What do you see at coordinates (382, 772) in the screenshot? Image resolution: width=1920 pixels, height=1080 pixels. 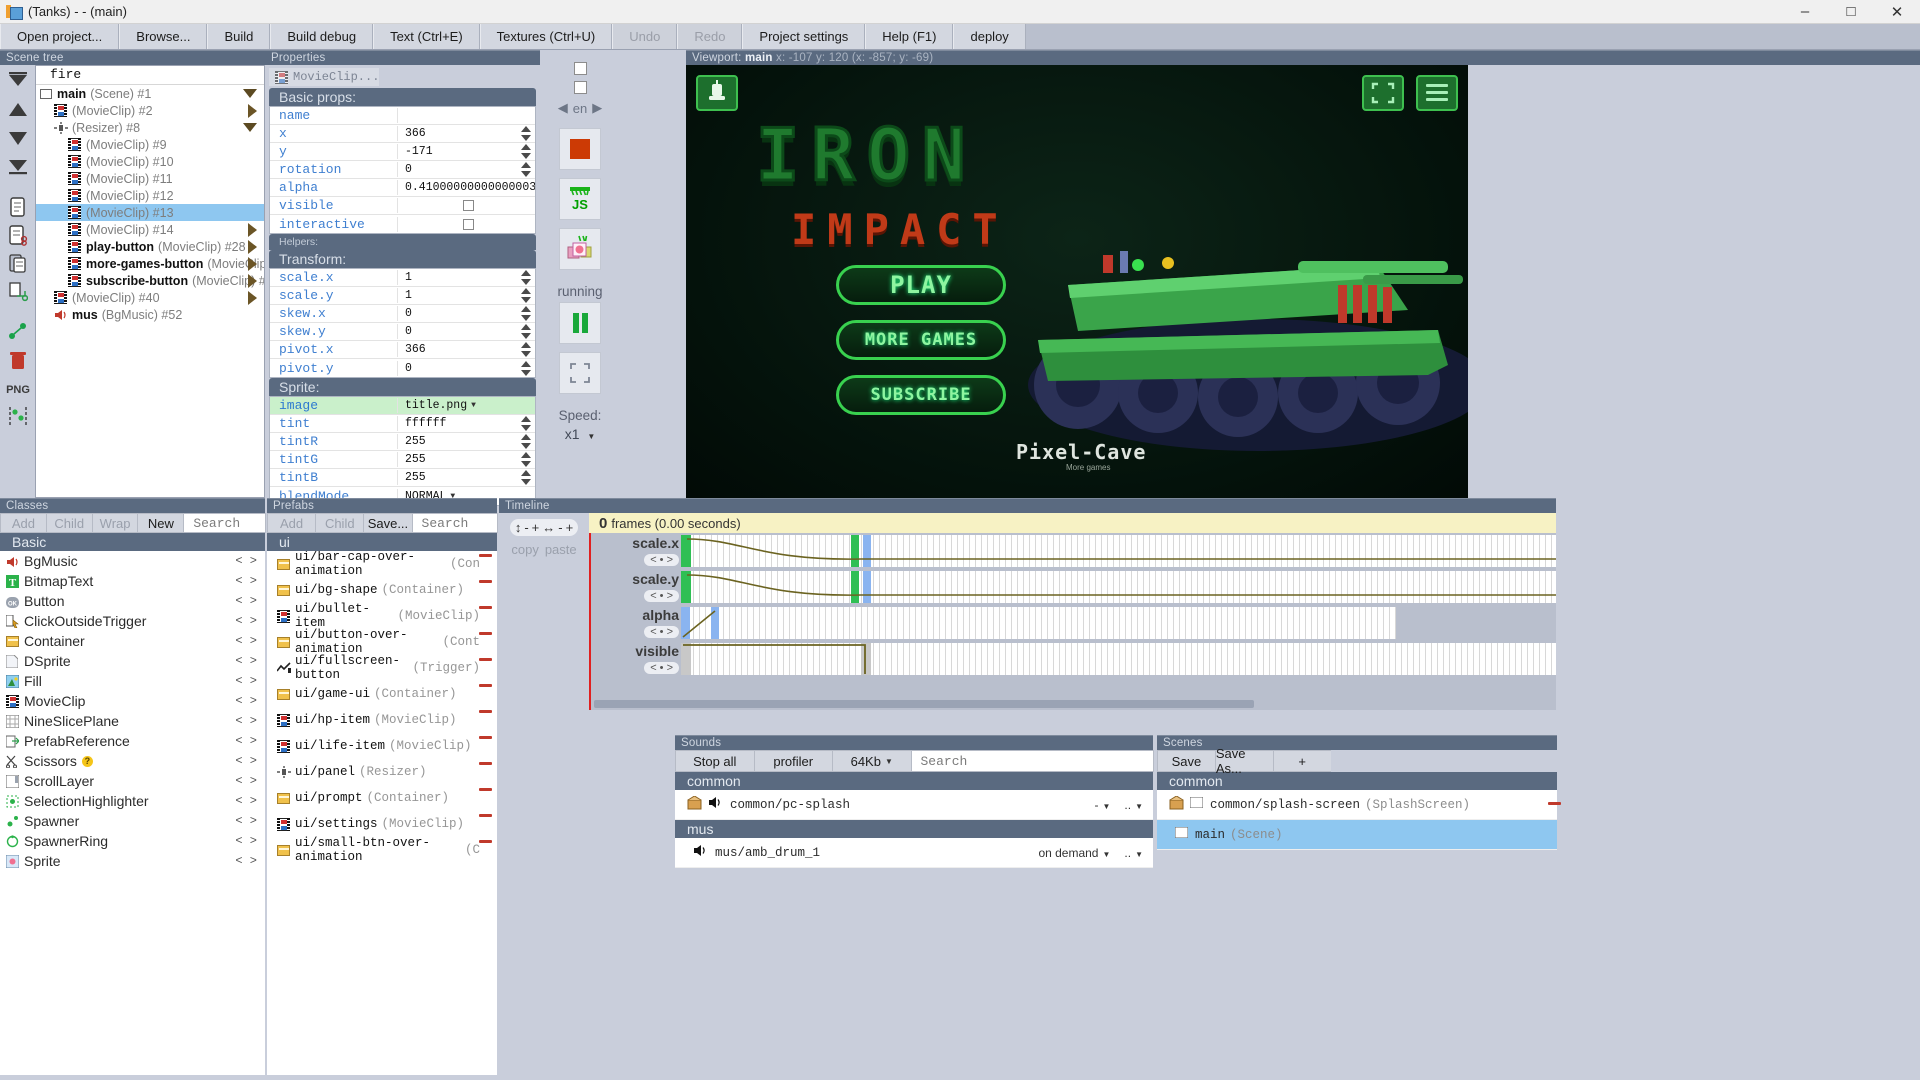 I see `prefab-list-item: ui/panel (Resizer)` at bounding box center [382, 772].